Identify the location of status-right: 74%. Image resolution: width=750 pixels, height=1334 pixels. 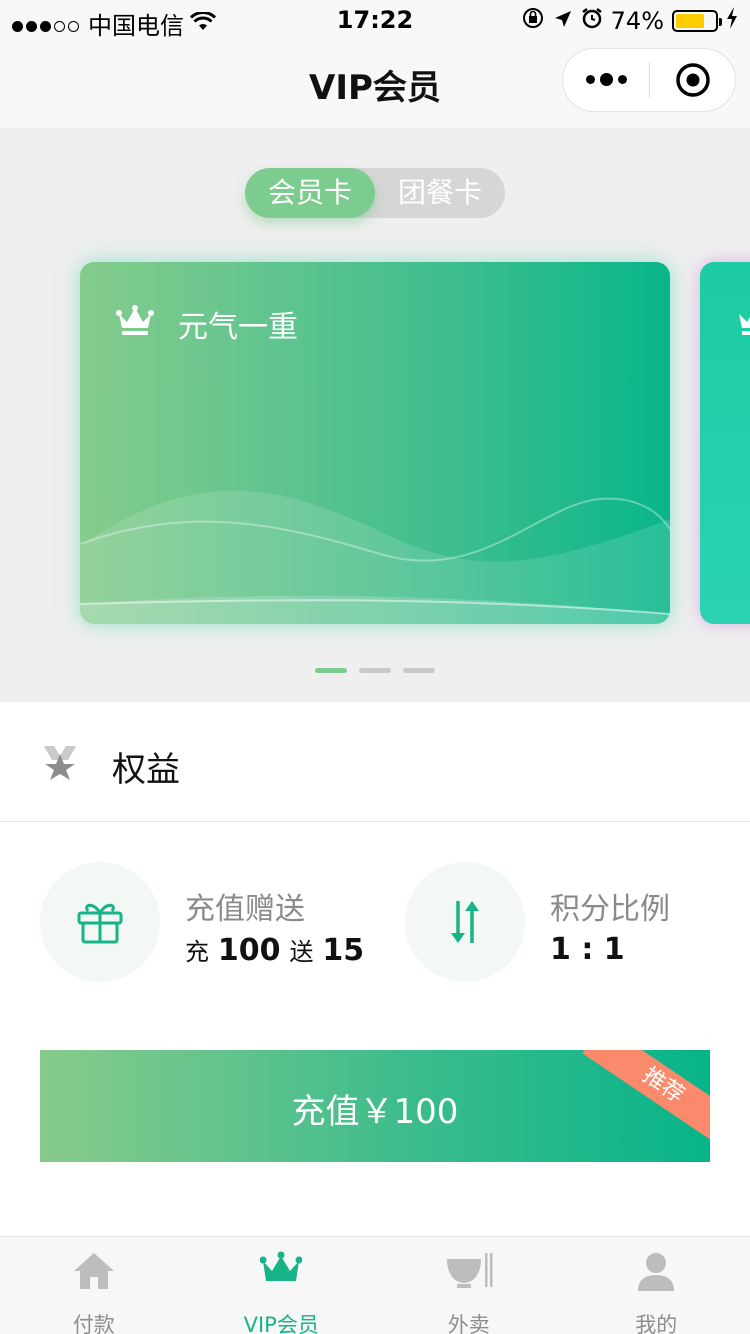
(629, 21).